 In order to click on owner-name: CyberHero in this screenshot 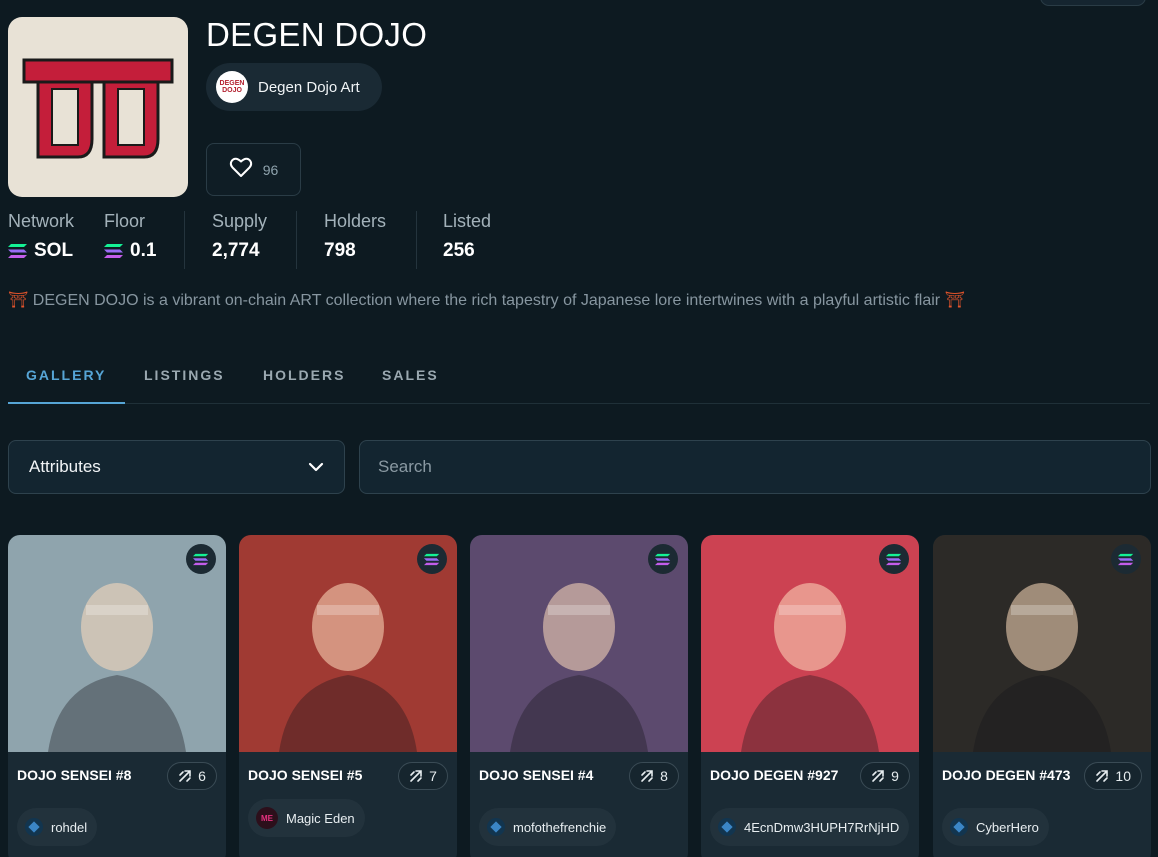, I will do `click(1007, 827)`.